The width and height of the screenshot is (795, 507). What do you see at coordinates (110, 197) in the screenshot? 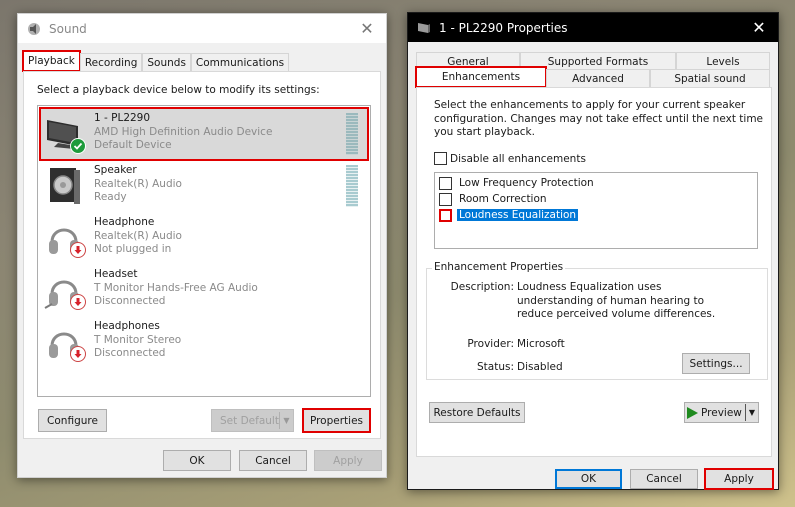
I see `device-status: Ready` at bounding box center [110, 197].